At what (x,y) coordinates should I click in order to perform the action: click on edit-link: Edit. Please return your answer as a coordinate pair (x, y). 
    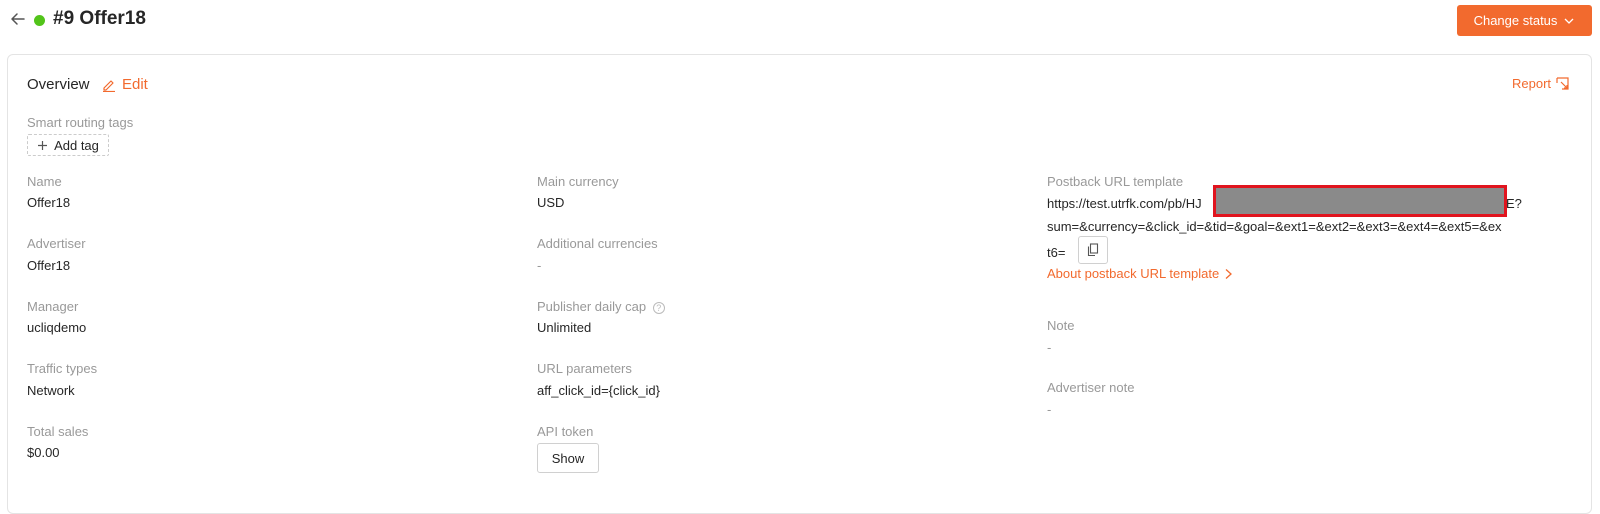
    Looking at the image, I should click on (125, 84).